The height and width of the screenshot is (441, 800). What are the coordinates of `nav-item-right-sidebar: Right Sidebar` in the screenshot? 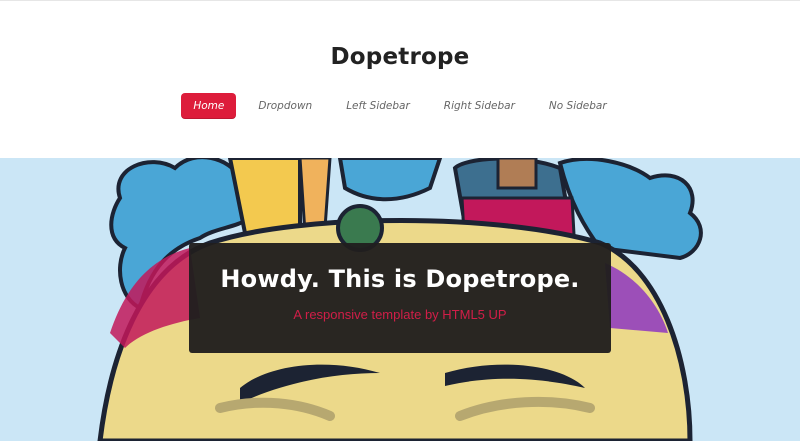 It's located at (479, 106).